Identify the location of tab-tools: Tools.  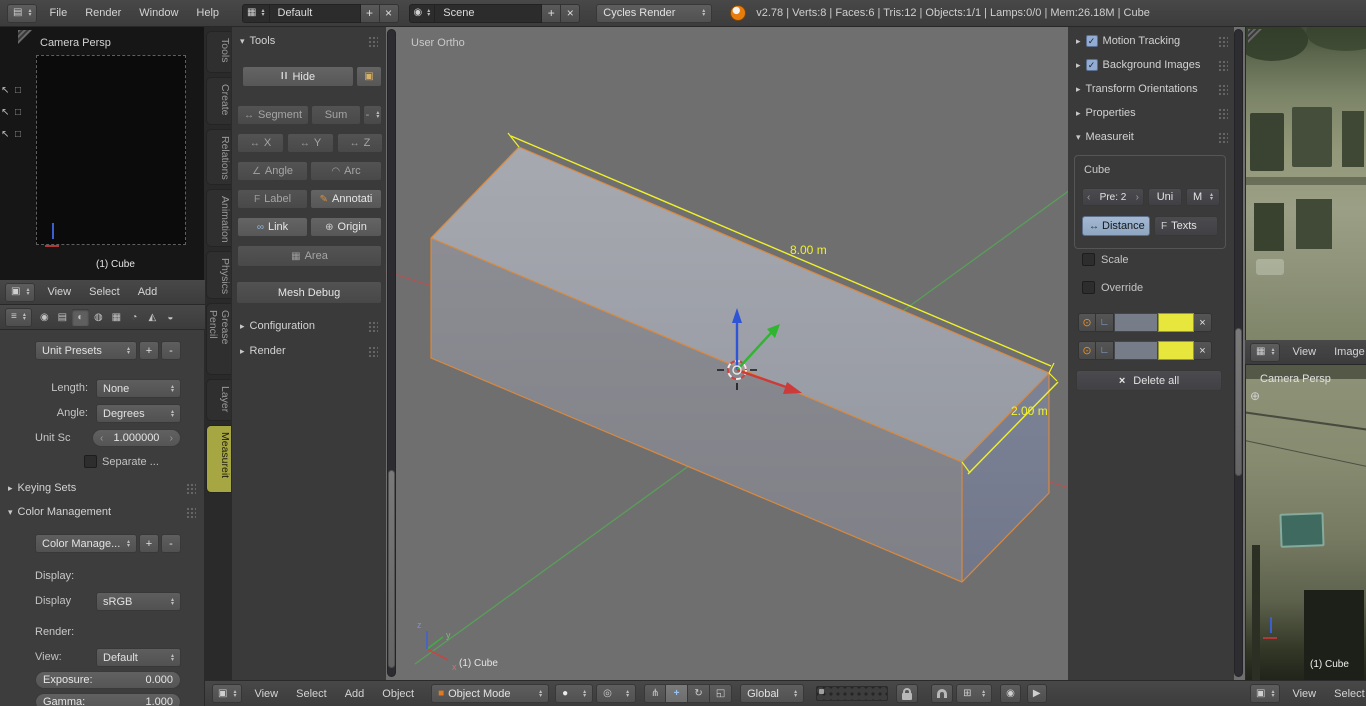
(218, 52).